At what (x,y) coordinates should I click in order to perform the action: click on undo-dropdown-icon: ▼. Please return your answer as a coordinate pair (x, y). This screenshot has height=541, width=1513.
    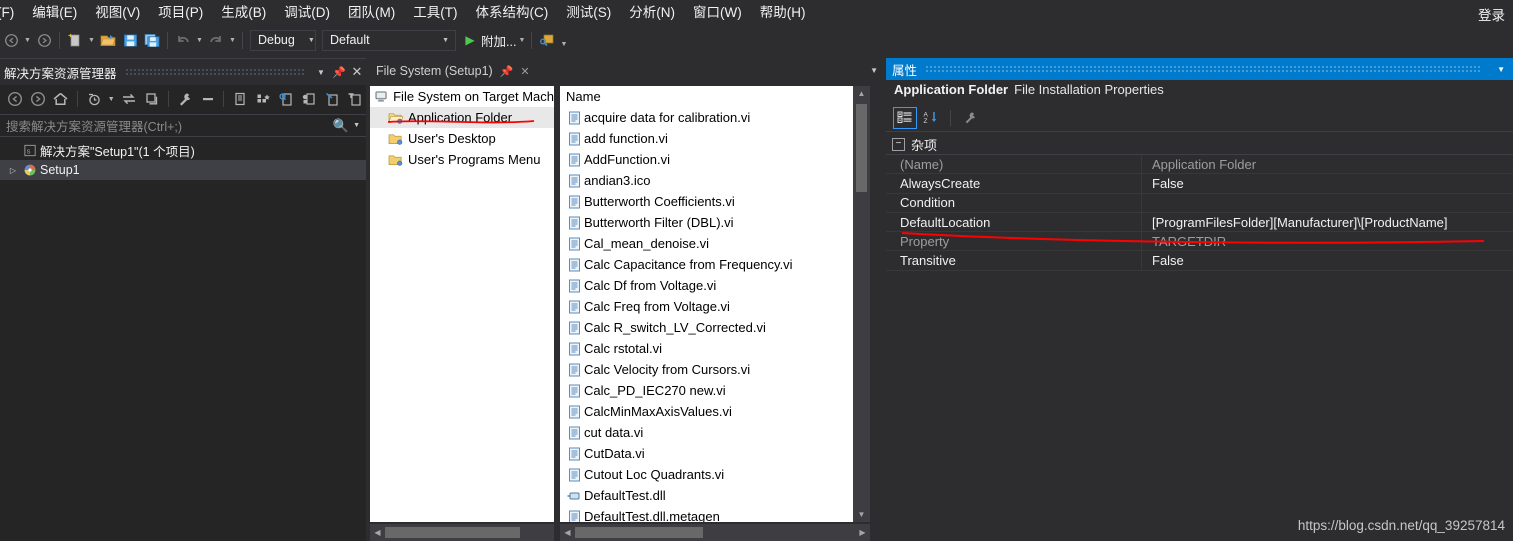
    Looking at the image, I should click on (199, 40).